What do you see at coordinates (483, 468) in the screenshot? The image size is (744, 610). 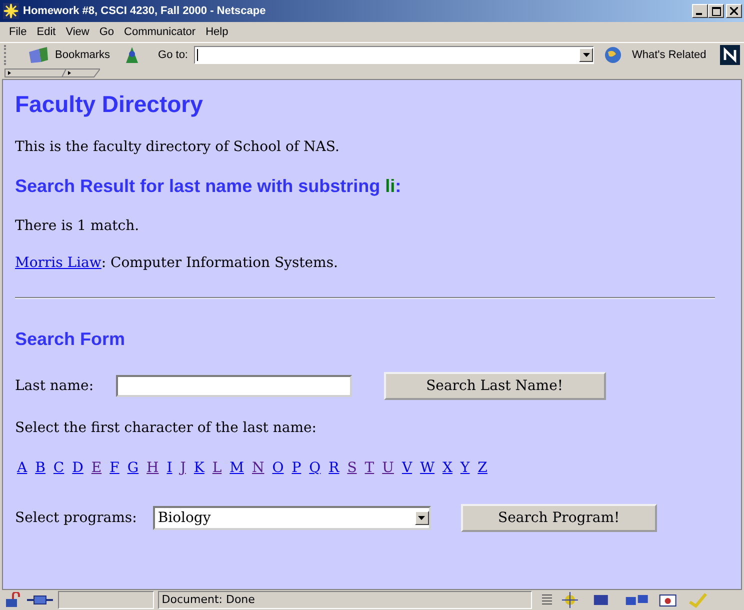 I see `letter-link: Z` at bounding box center [483, 468].